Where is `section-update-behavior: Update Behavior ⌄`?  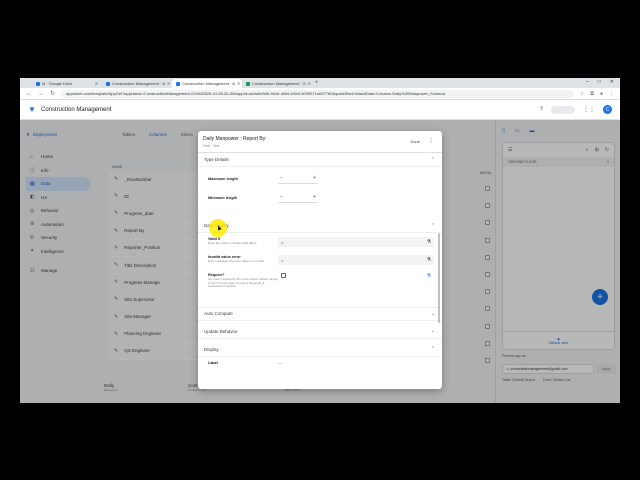 section-update-behavior: Update Behavior ⌄ is located at coordinates (320, 332).